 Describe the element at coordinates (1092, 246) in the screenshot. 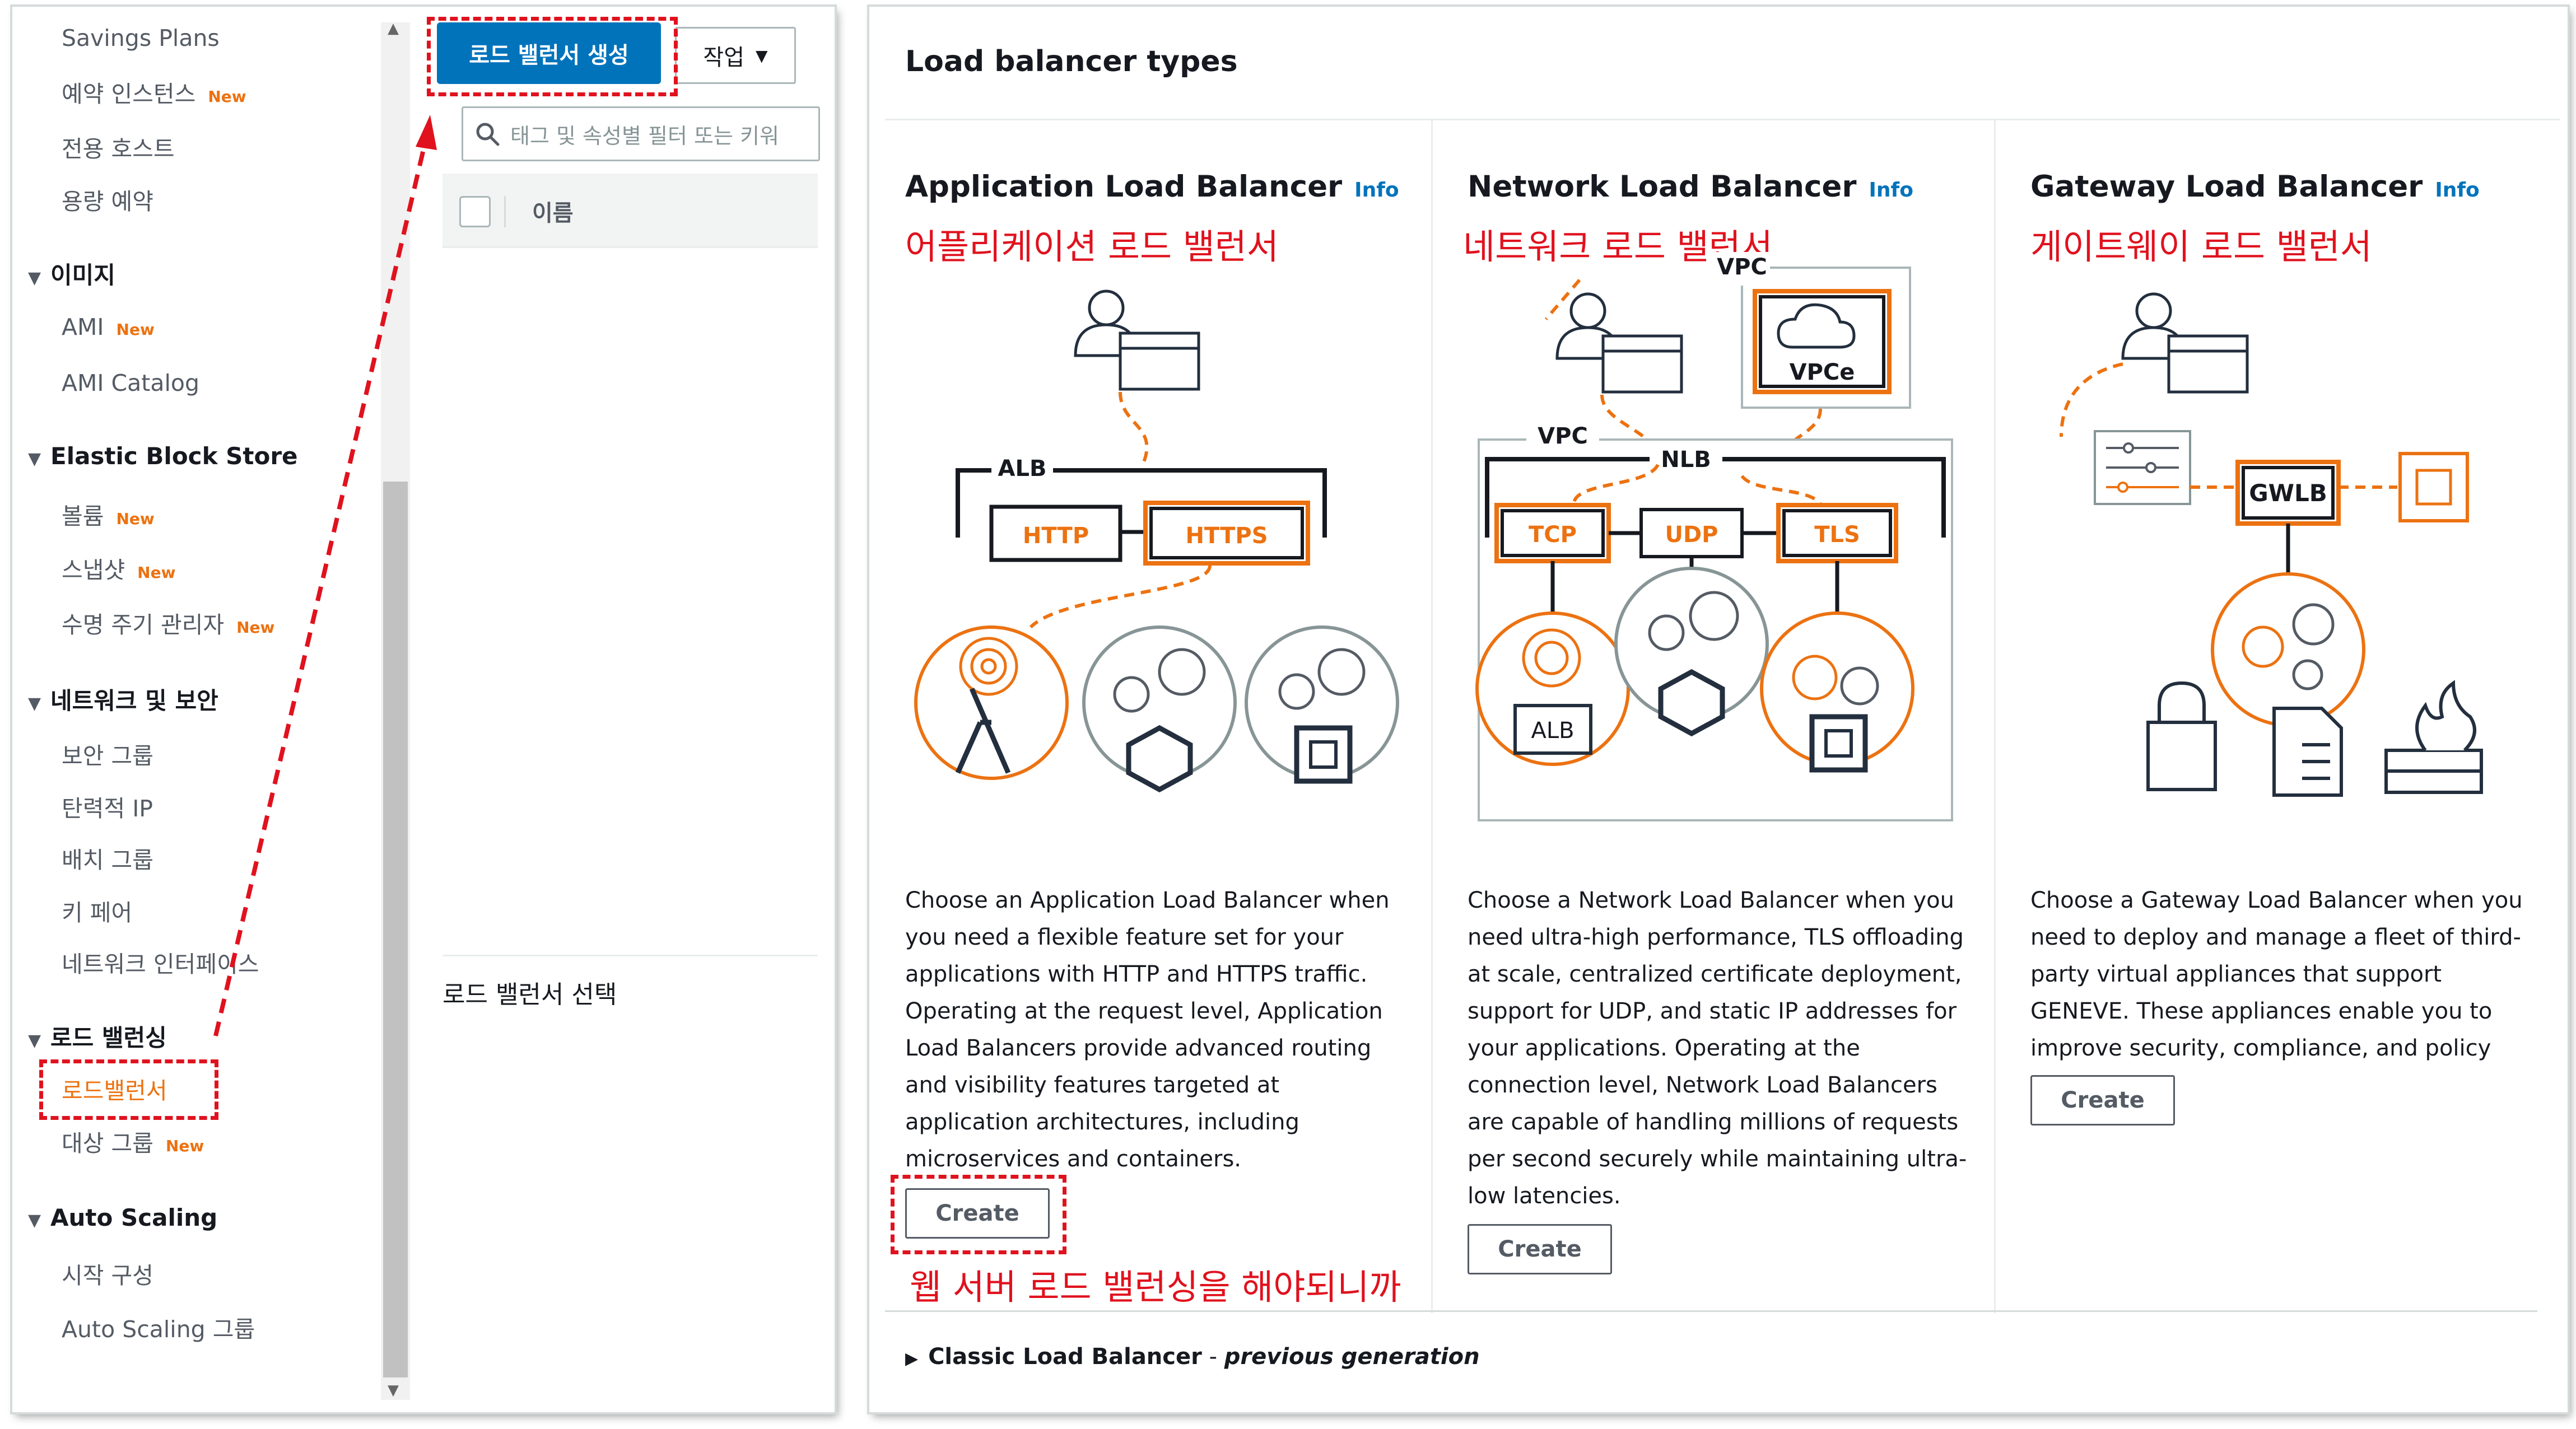

I see `annotation-alb: 어플리케이션 로드 밸런서` at that location.